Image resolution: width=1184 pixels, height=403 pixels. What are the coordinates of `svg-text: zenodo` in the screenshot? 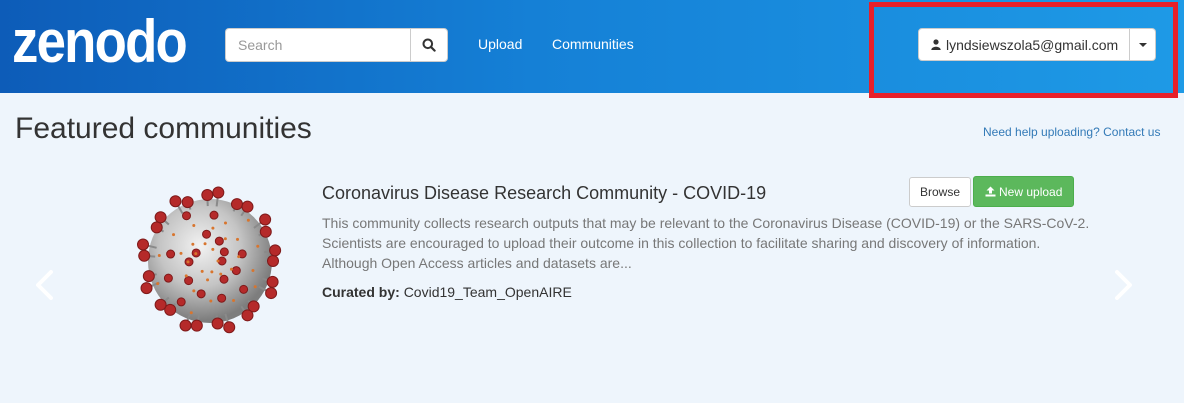 It's located at (99, 42).